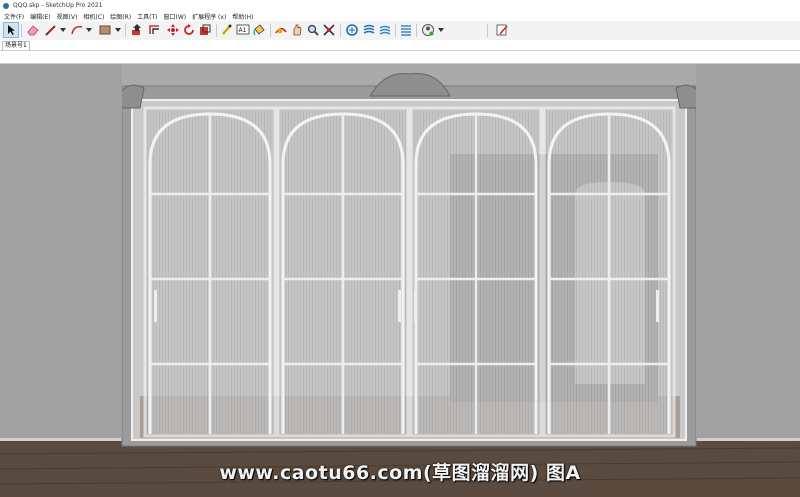 The height and width of the screenshot is (497, 800). I want to click on right-wall-section, so click(748, 251).